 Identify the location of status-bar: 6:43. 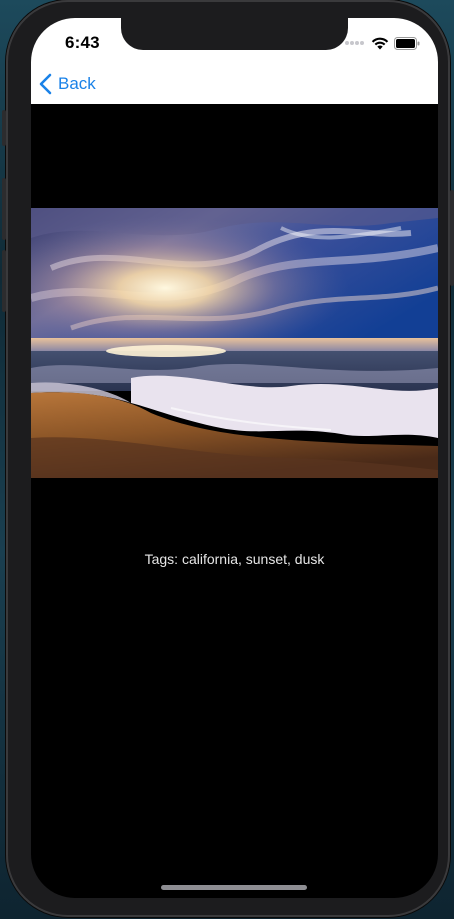
(234, 43).